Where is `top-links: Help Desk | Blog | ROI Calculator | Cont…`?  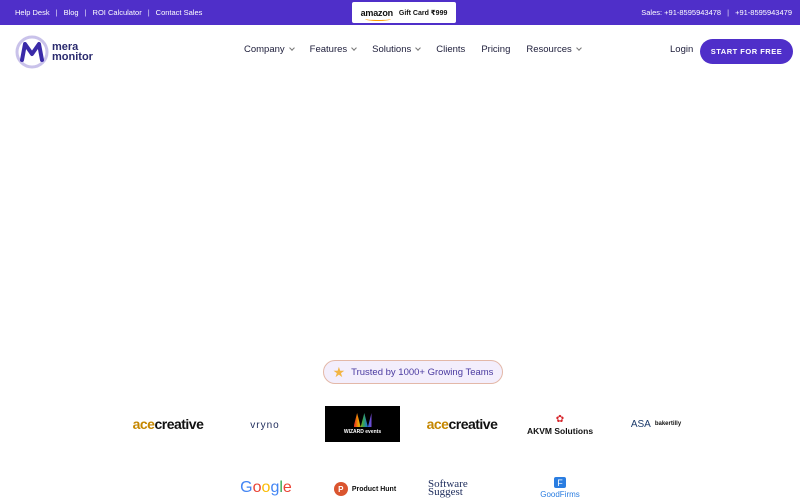
top-links: Help Desk | Blog | ROI Calculator | Cont… is located at coordinates (108, 12).